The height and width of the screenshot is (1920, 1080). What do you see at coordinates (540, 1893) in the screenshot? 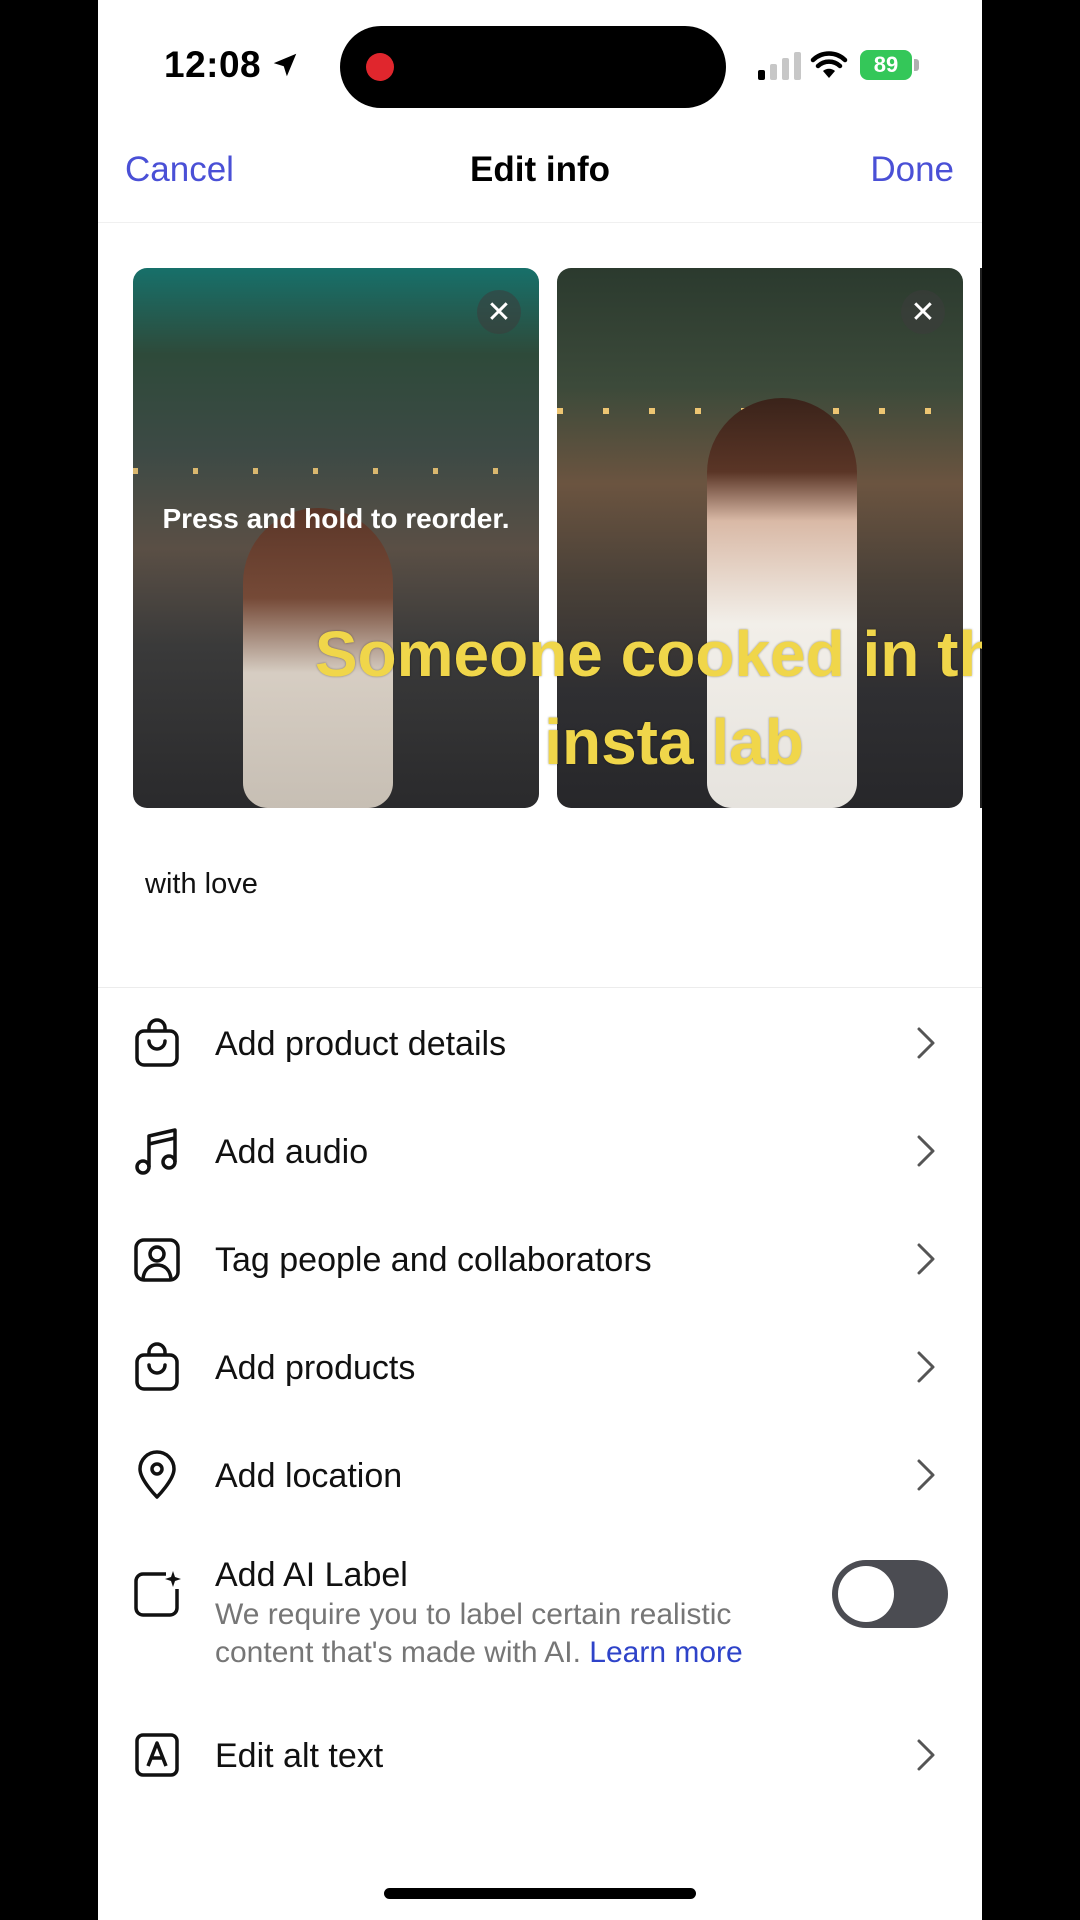
I see `home-indicator` at bounding box center [540, 1893].